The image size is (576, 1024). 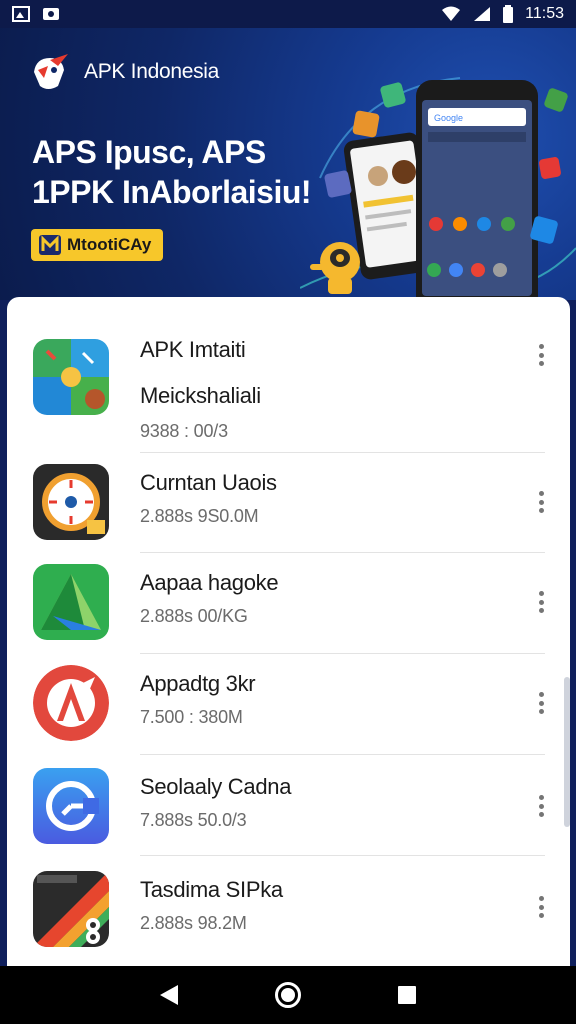 What do you see at coordinates (211, 905) in the screenshot?
I see `app-text: Tasdima SIPka 2.888s 98.2M` at bounding box center [211, 905].